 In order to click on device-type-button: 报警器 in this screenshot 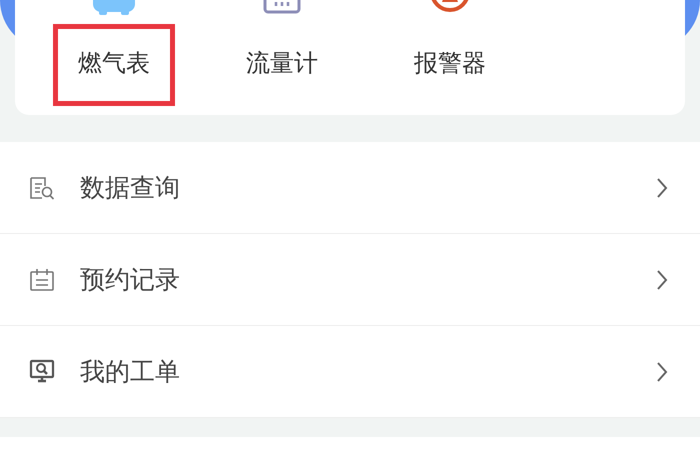, I will do `click(450, 63)`.